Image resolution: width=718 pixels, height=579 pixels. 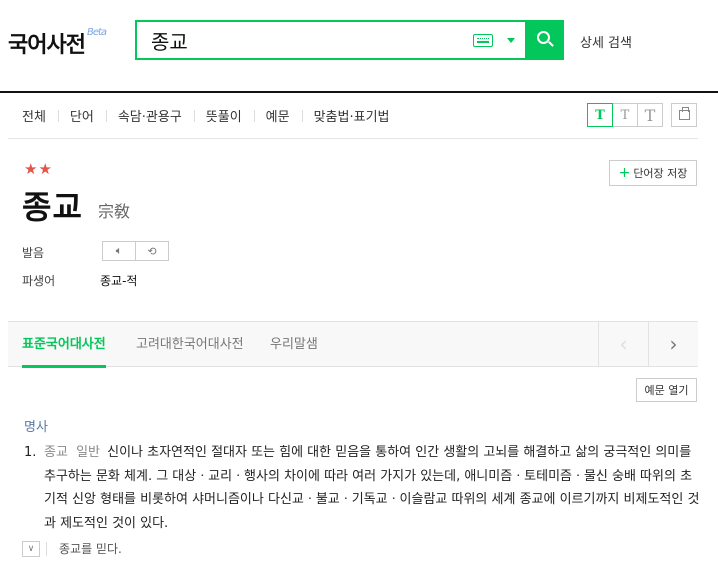 I want to click on dictionary-logo: 국어사전Beta, so click(x=57, y=43).